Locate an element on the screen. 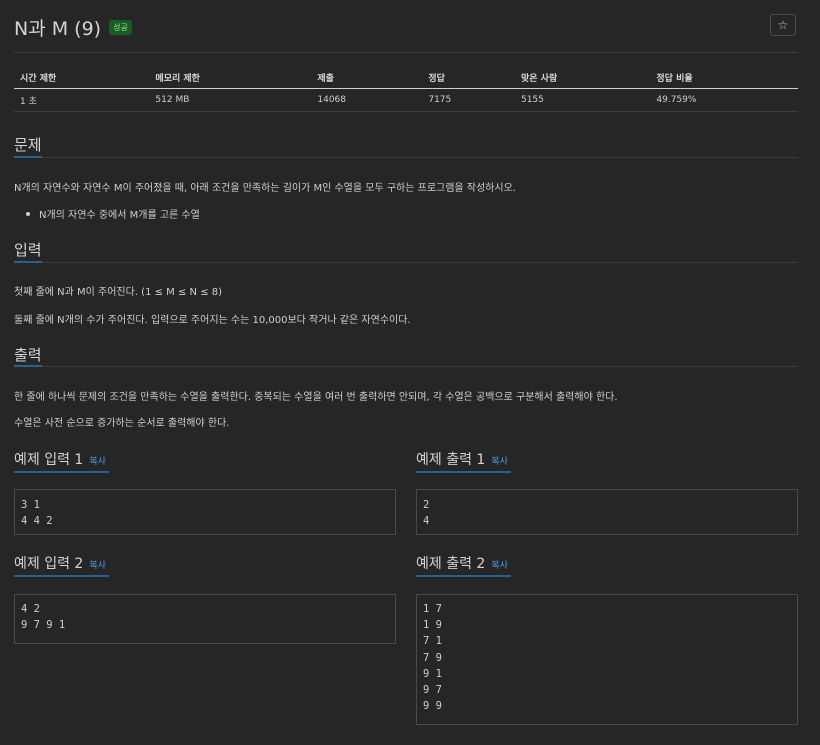  output-heading: 출력 is located at coordinates (28, 355).